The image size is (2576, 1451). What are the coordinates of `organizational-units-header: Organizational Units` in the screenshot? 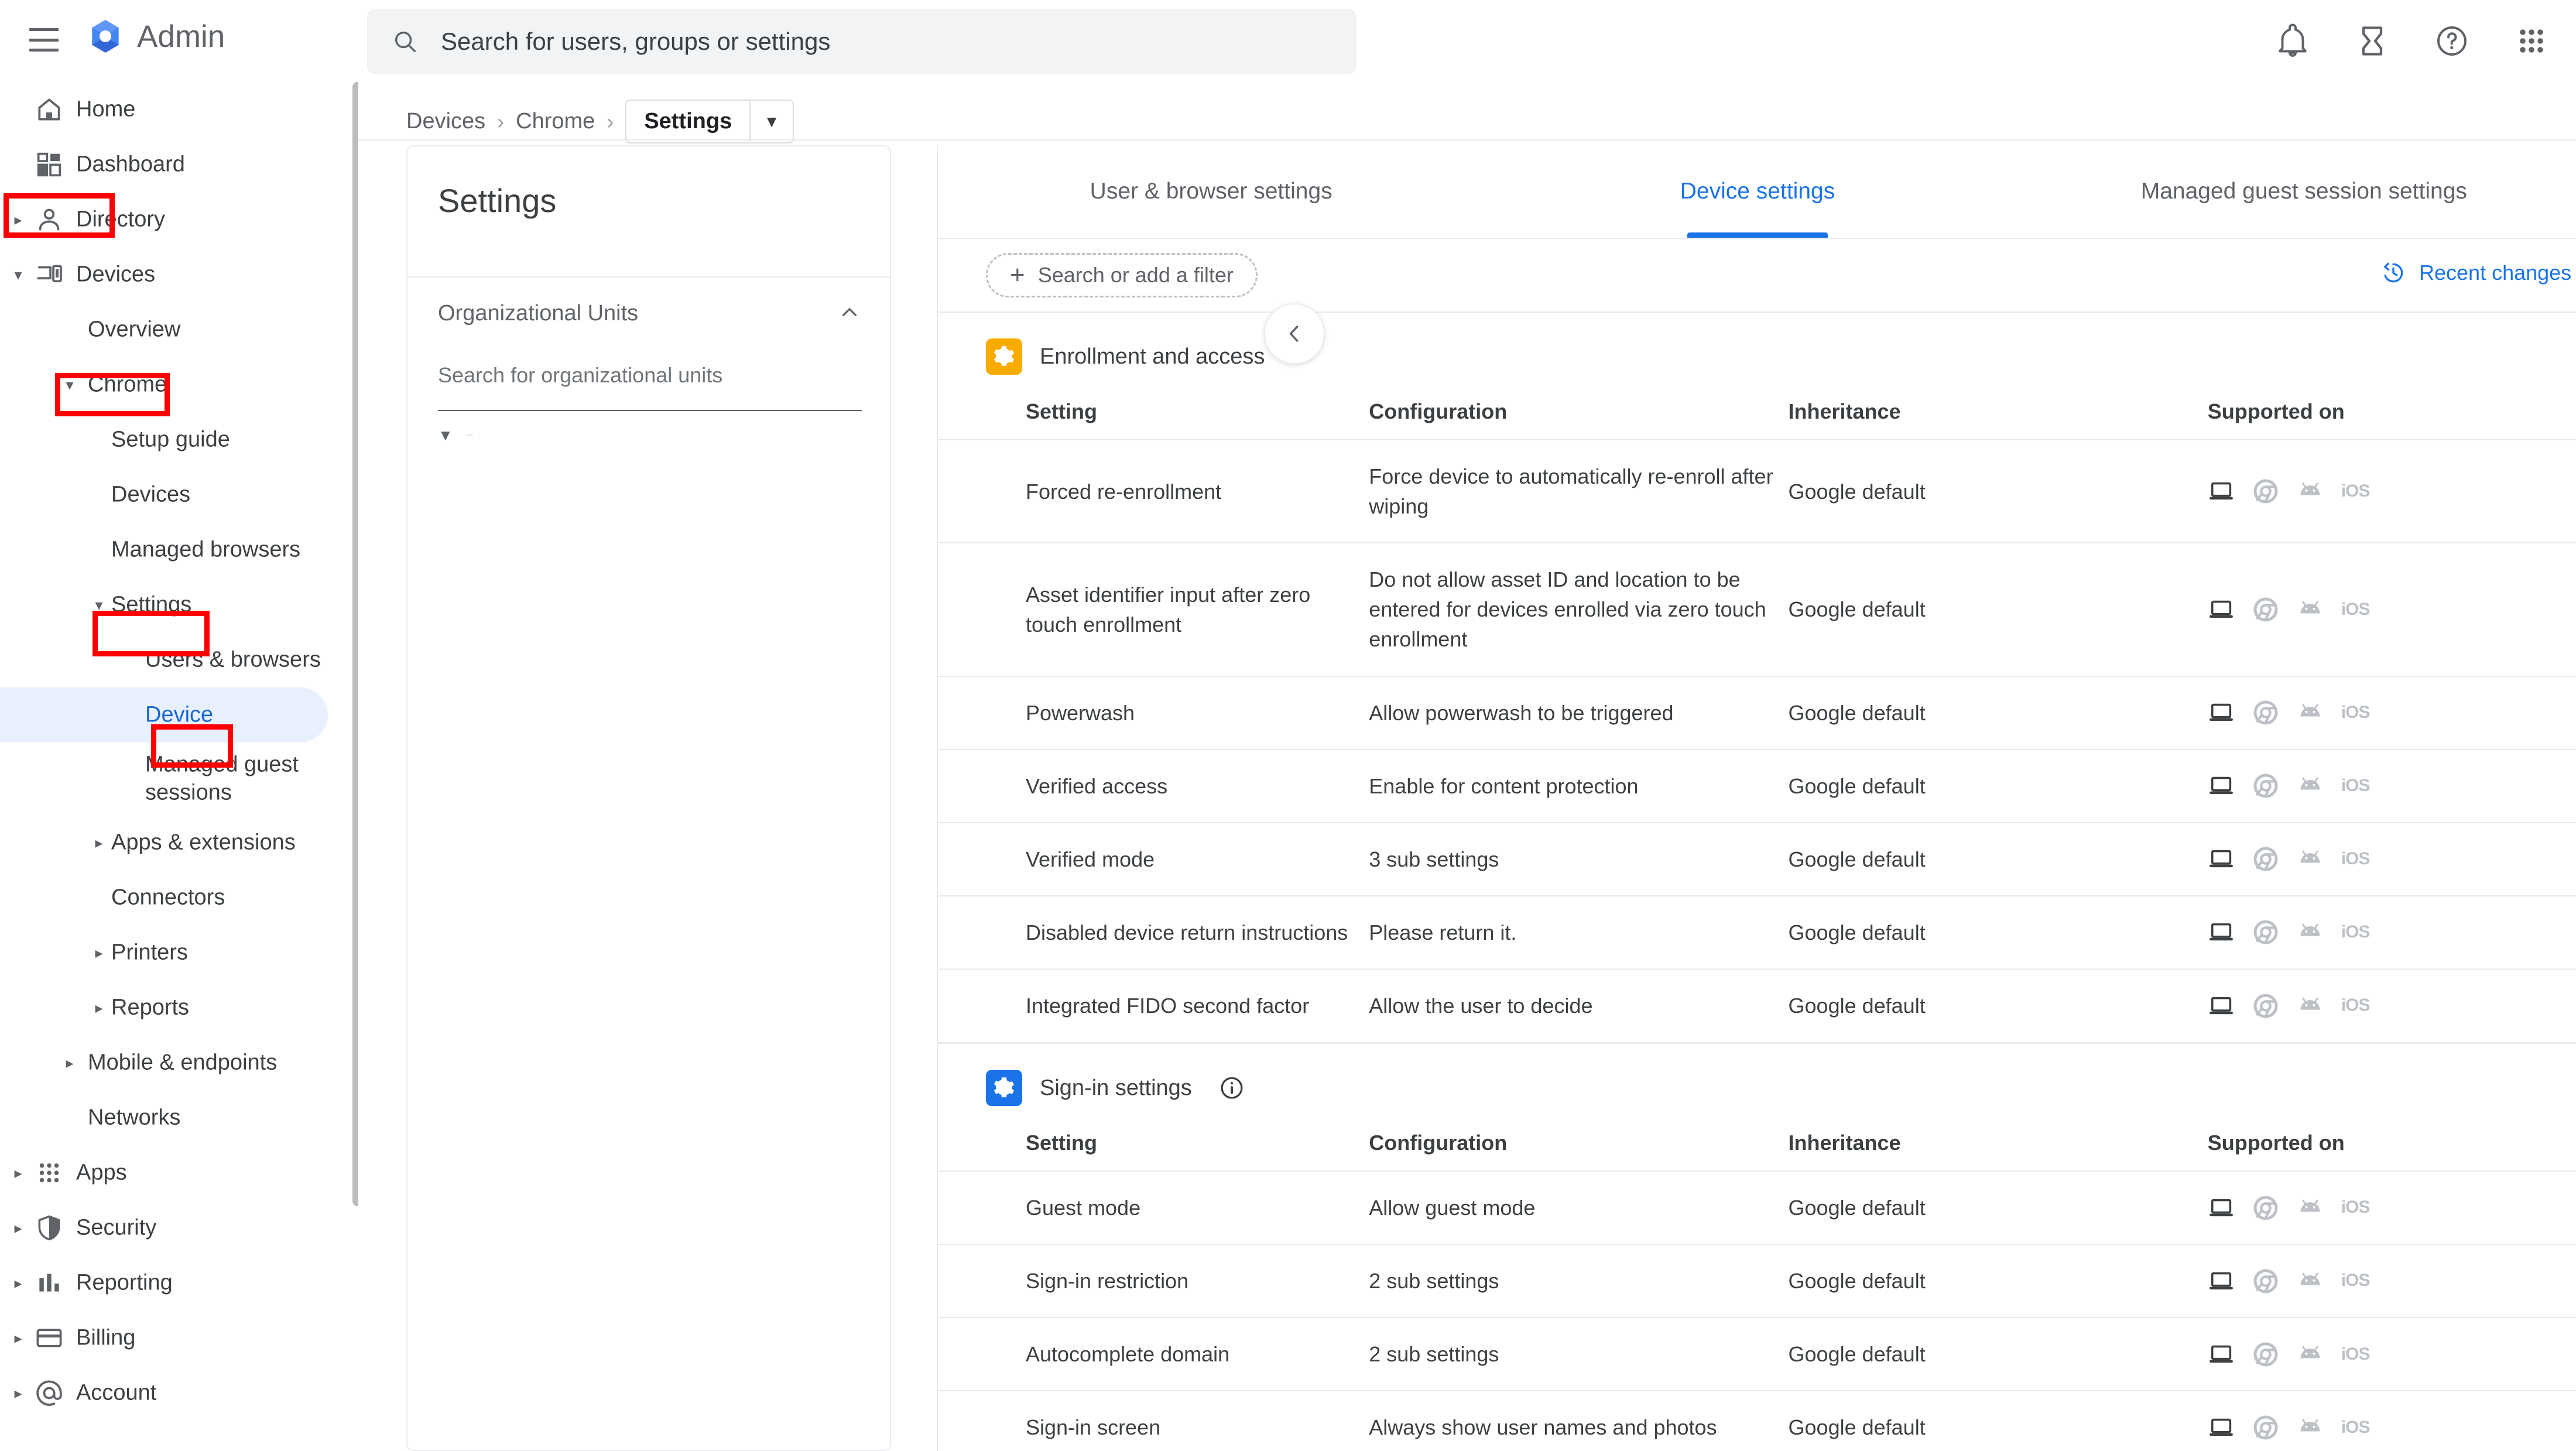 It's located at (650, 313).